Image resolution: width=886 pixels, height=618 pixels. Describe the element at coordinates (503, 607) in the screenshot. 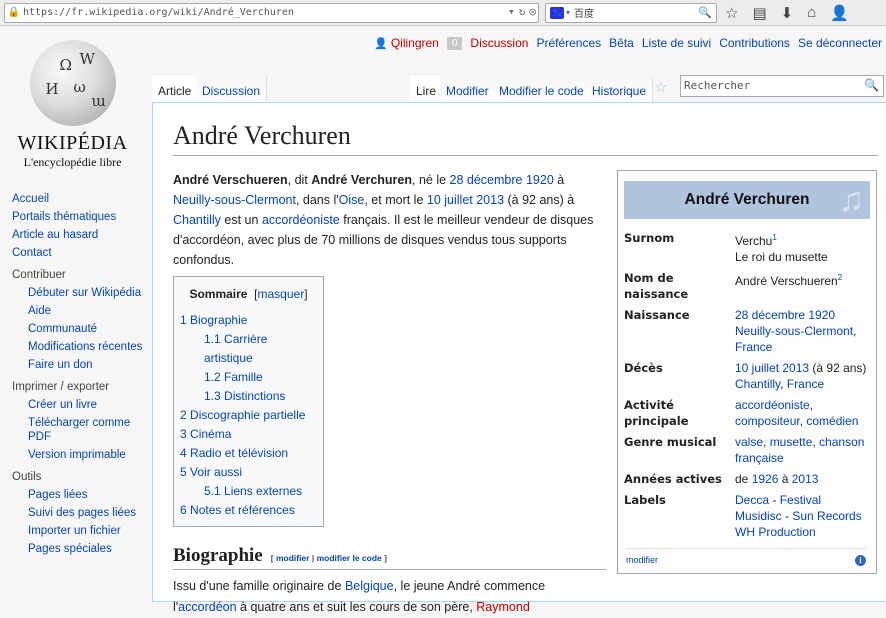

I see `link-raymond: Raymond` at that location.